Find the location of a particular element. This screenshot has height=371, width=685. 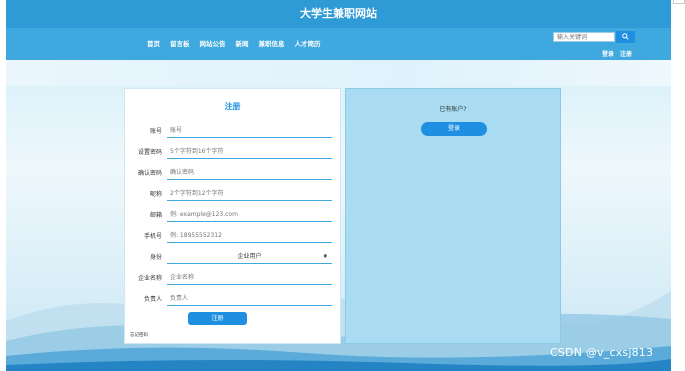

row-account: 账号 is located at coordinates (233, 134).